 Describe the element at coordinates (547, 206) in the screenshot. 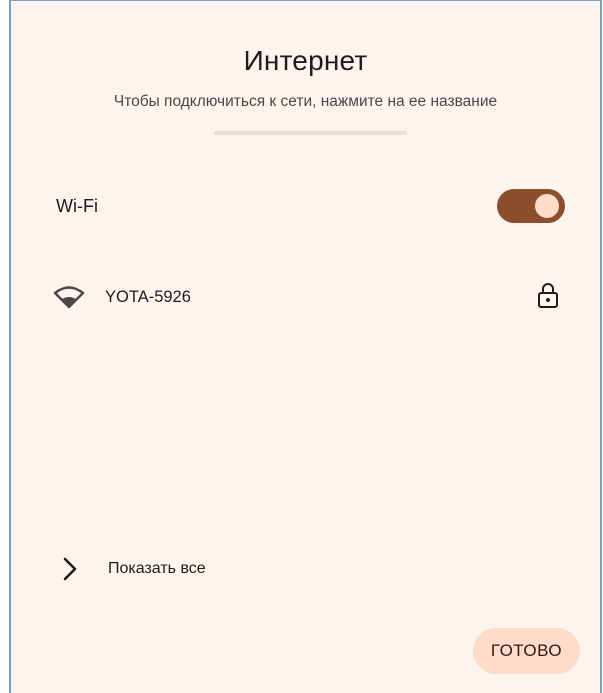

I see `toggle-knob` at that location.